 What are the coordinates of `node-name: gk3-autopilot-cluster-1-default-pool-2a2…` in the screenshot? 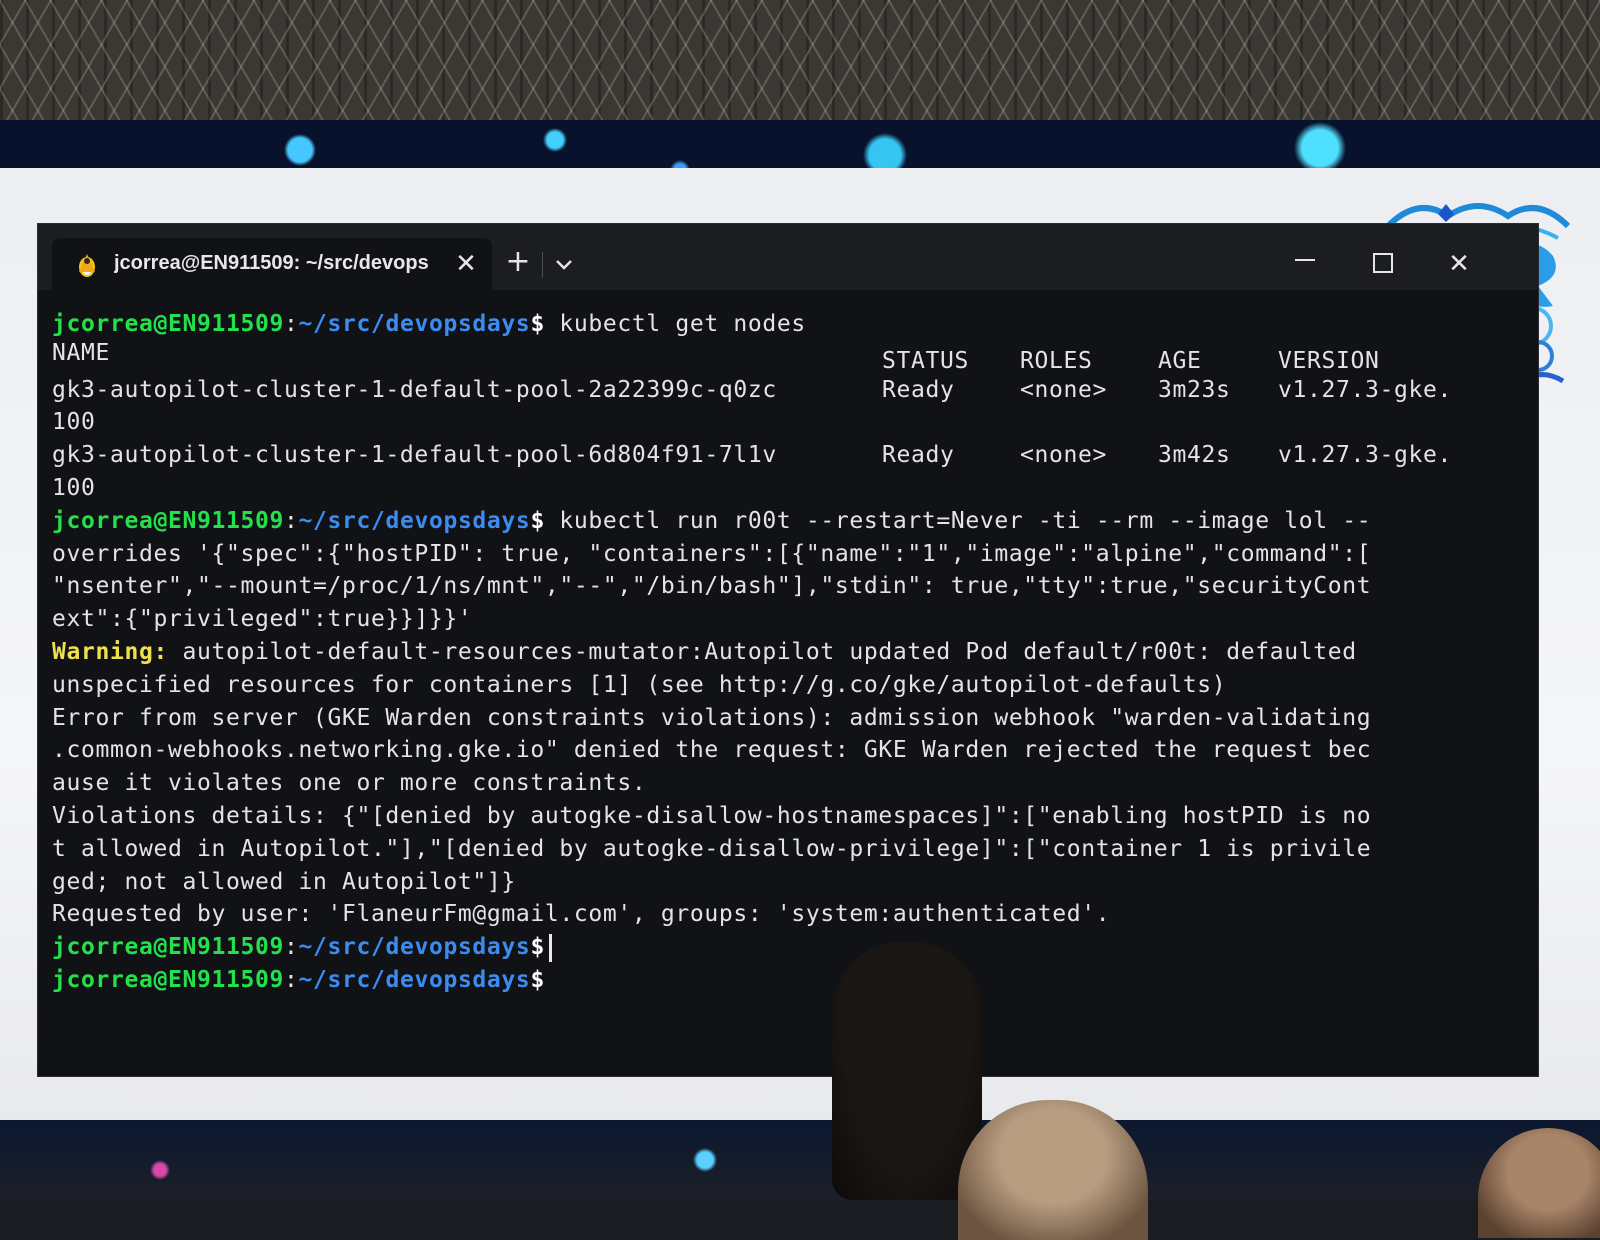 It's located at (414, 389).